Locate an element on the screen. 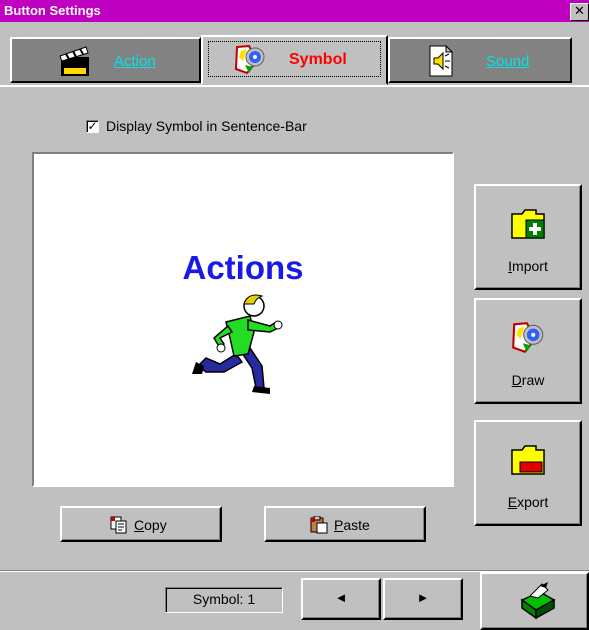 The width and height of the screenshot is (589, 630). window-title: Button Settings is located at coordinates (52, 10).